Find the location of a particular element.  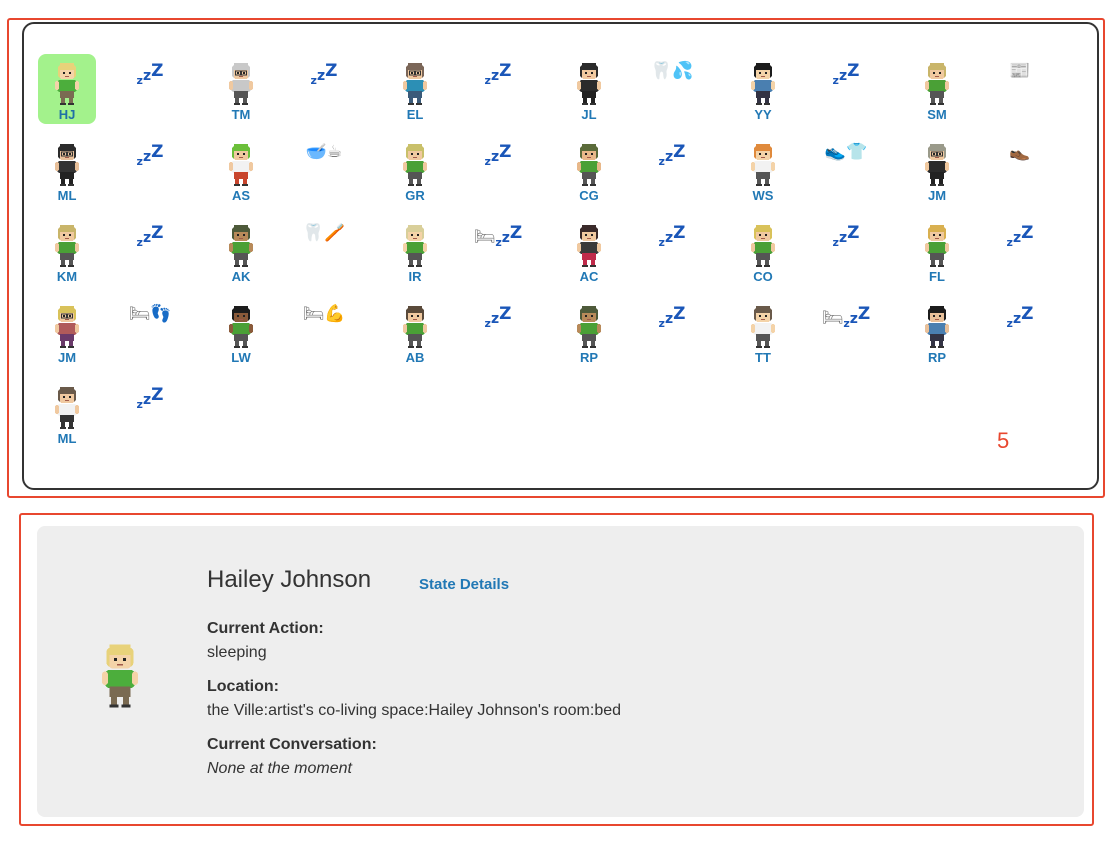

persona-initials: TM is located at coordinates (241, 114).